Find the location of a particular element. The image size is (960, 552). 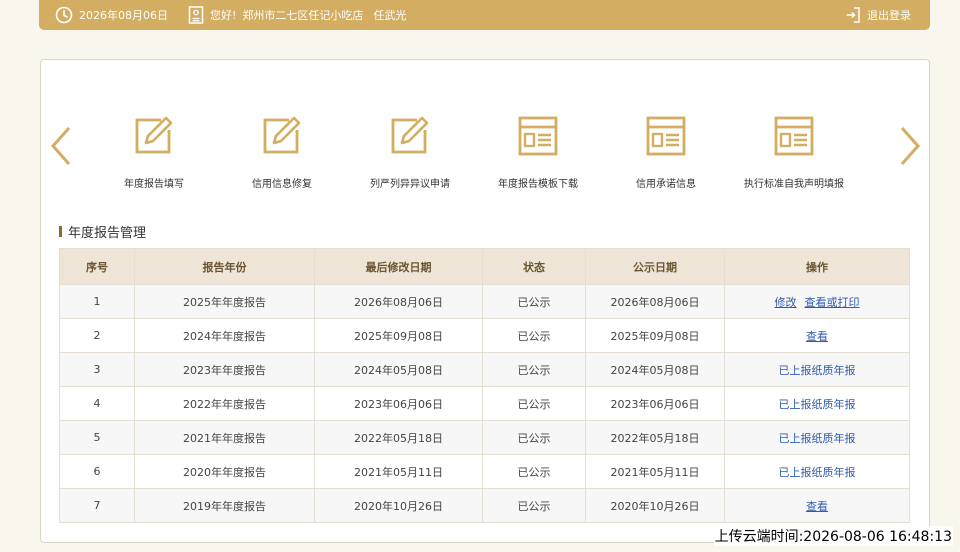

cell-no: 5 is located at coordinates (97, 437).